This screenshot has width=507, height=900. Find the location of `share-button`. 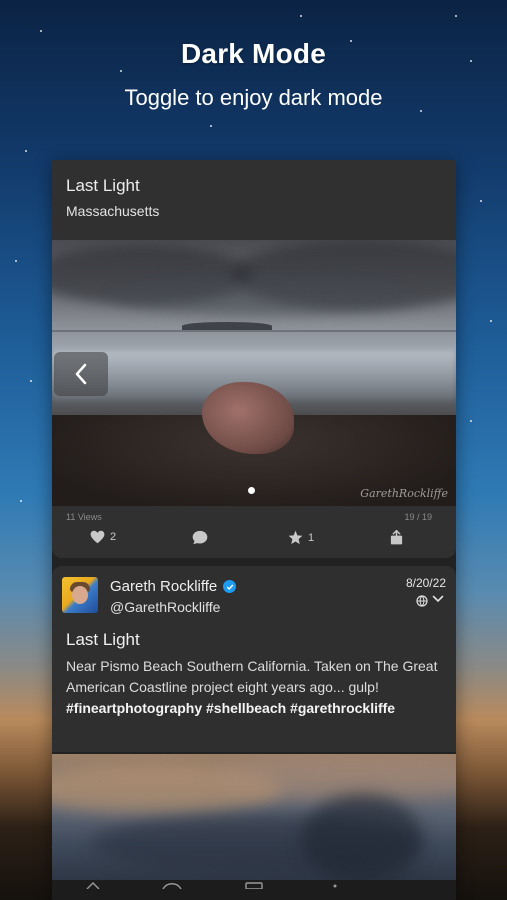

share-button is located at coordinates (396, 537).